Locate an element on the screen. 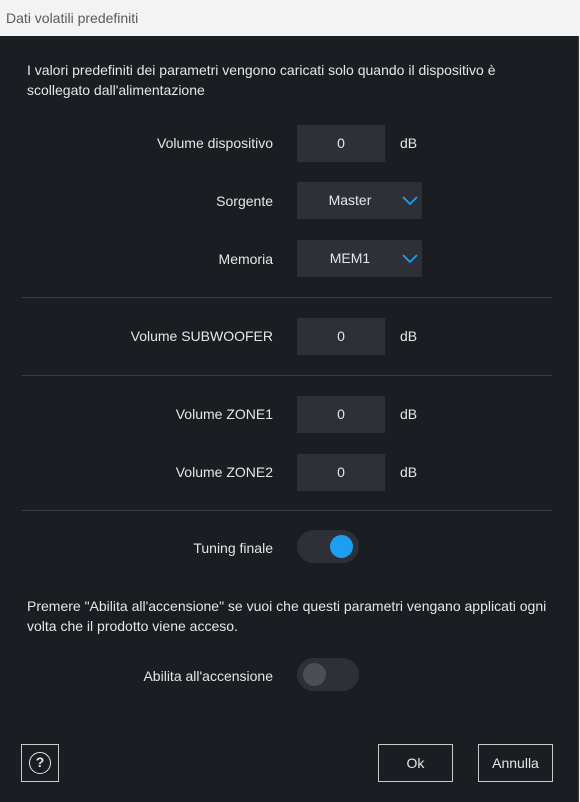 The width and height of the screenshot is (580, 802). volume-subwoofer-unit: dB is located at coordinates (409, 336).